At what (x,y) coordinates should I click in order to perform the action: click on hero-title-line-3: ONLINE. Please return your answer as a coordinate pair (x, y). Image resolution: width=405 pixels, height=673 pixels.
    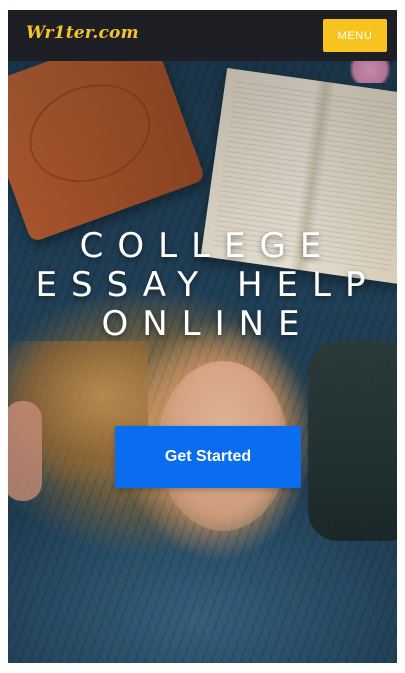
    Looking at the image, I should click on (207, 324).